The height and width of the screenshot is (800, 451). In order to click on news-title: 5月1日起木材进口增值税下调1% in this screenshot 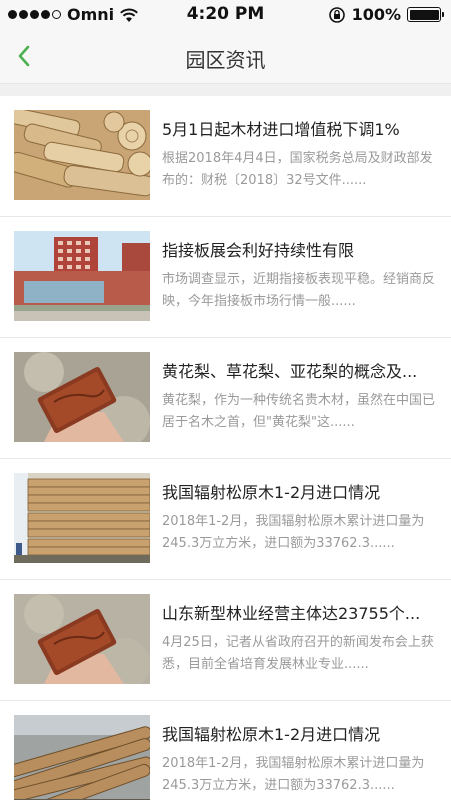, I will do `click(281, 129)`.